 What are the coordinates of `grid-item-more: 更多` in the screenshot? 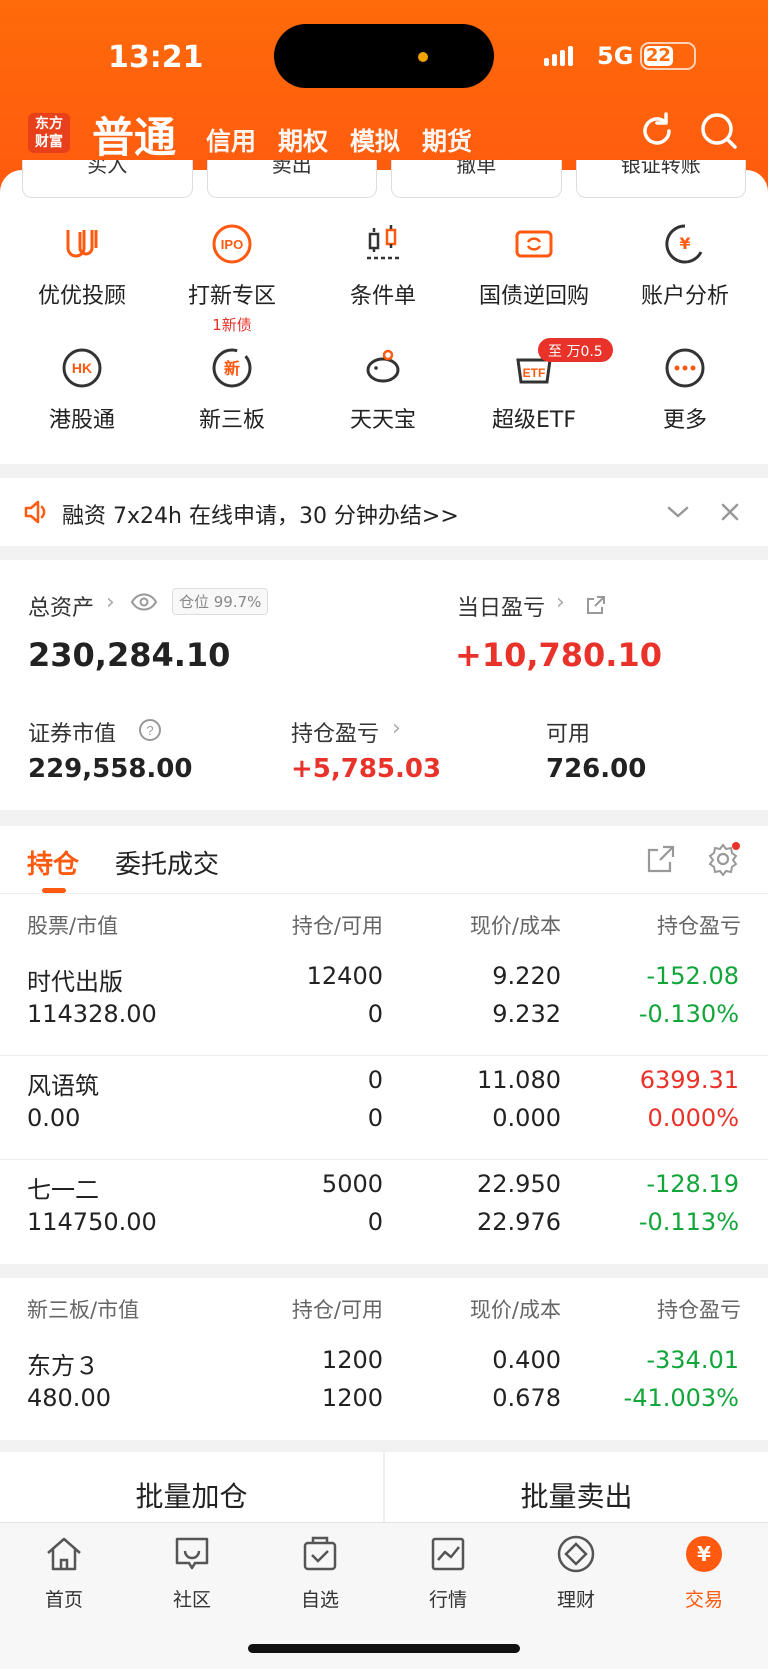 It's located at (685, 390).